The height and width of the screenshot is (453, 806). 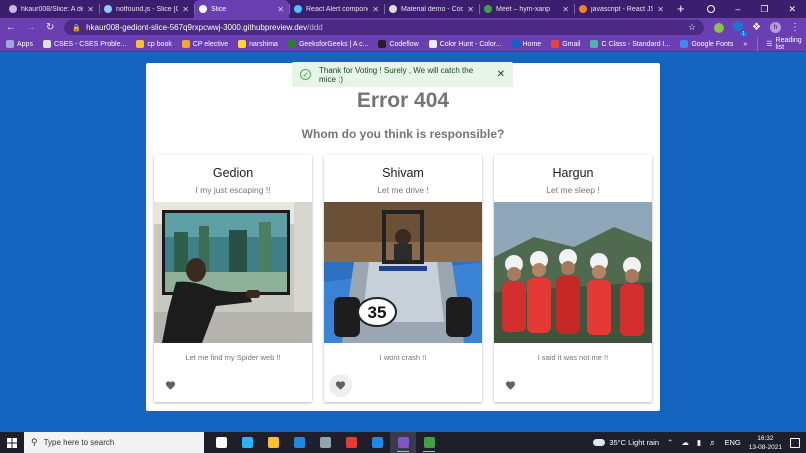 What do you see at coordinates (336, 9) in the screenshot?
I see `browser-tab: React Alert componen ✕` at bounding box center [336, 9].